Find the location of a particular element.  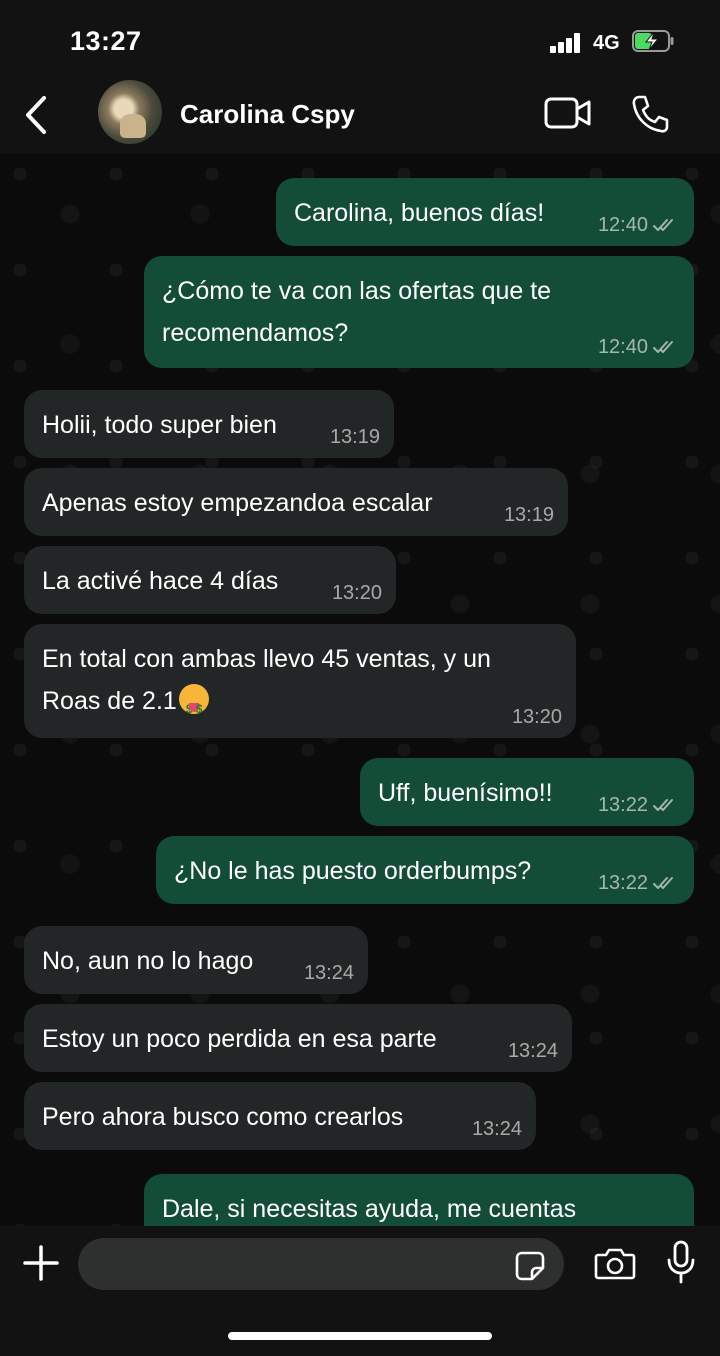

message-text: Uff, buenísimo!! is located at coordinates (465, 793).